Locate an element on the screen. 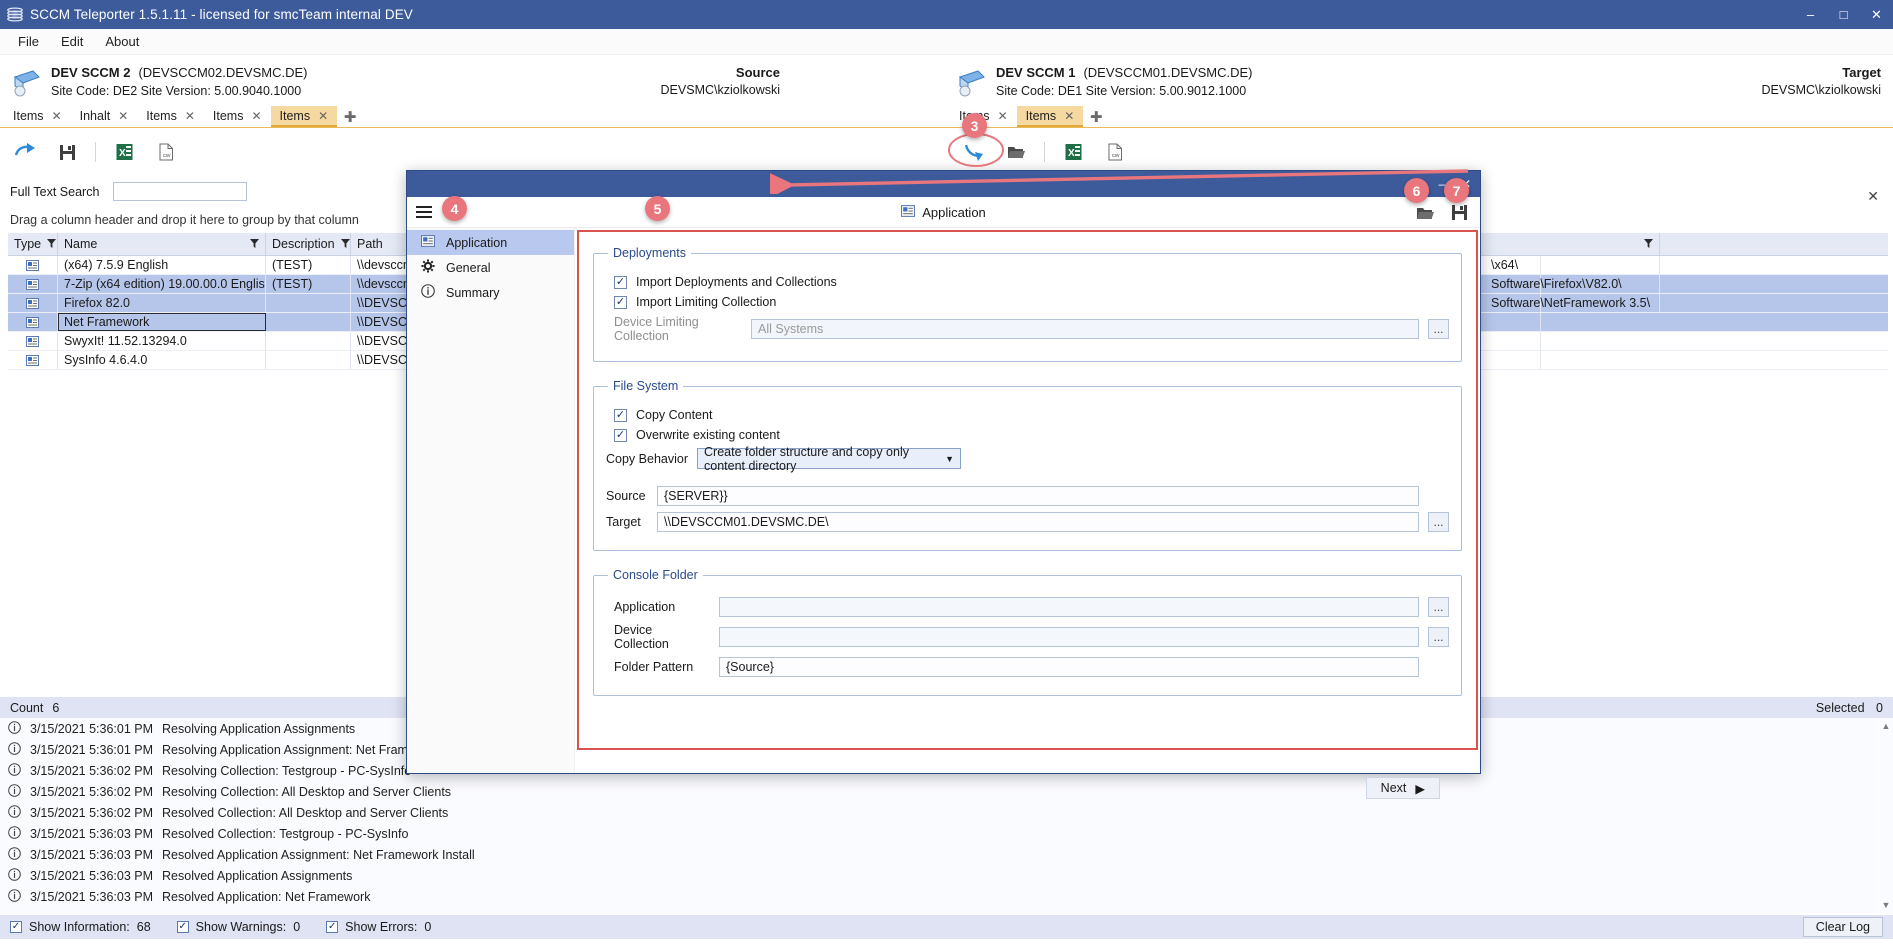  dialog-nav: Application General Summary is located at coordinates (491, 500).